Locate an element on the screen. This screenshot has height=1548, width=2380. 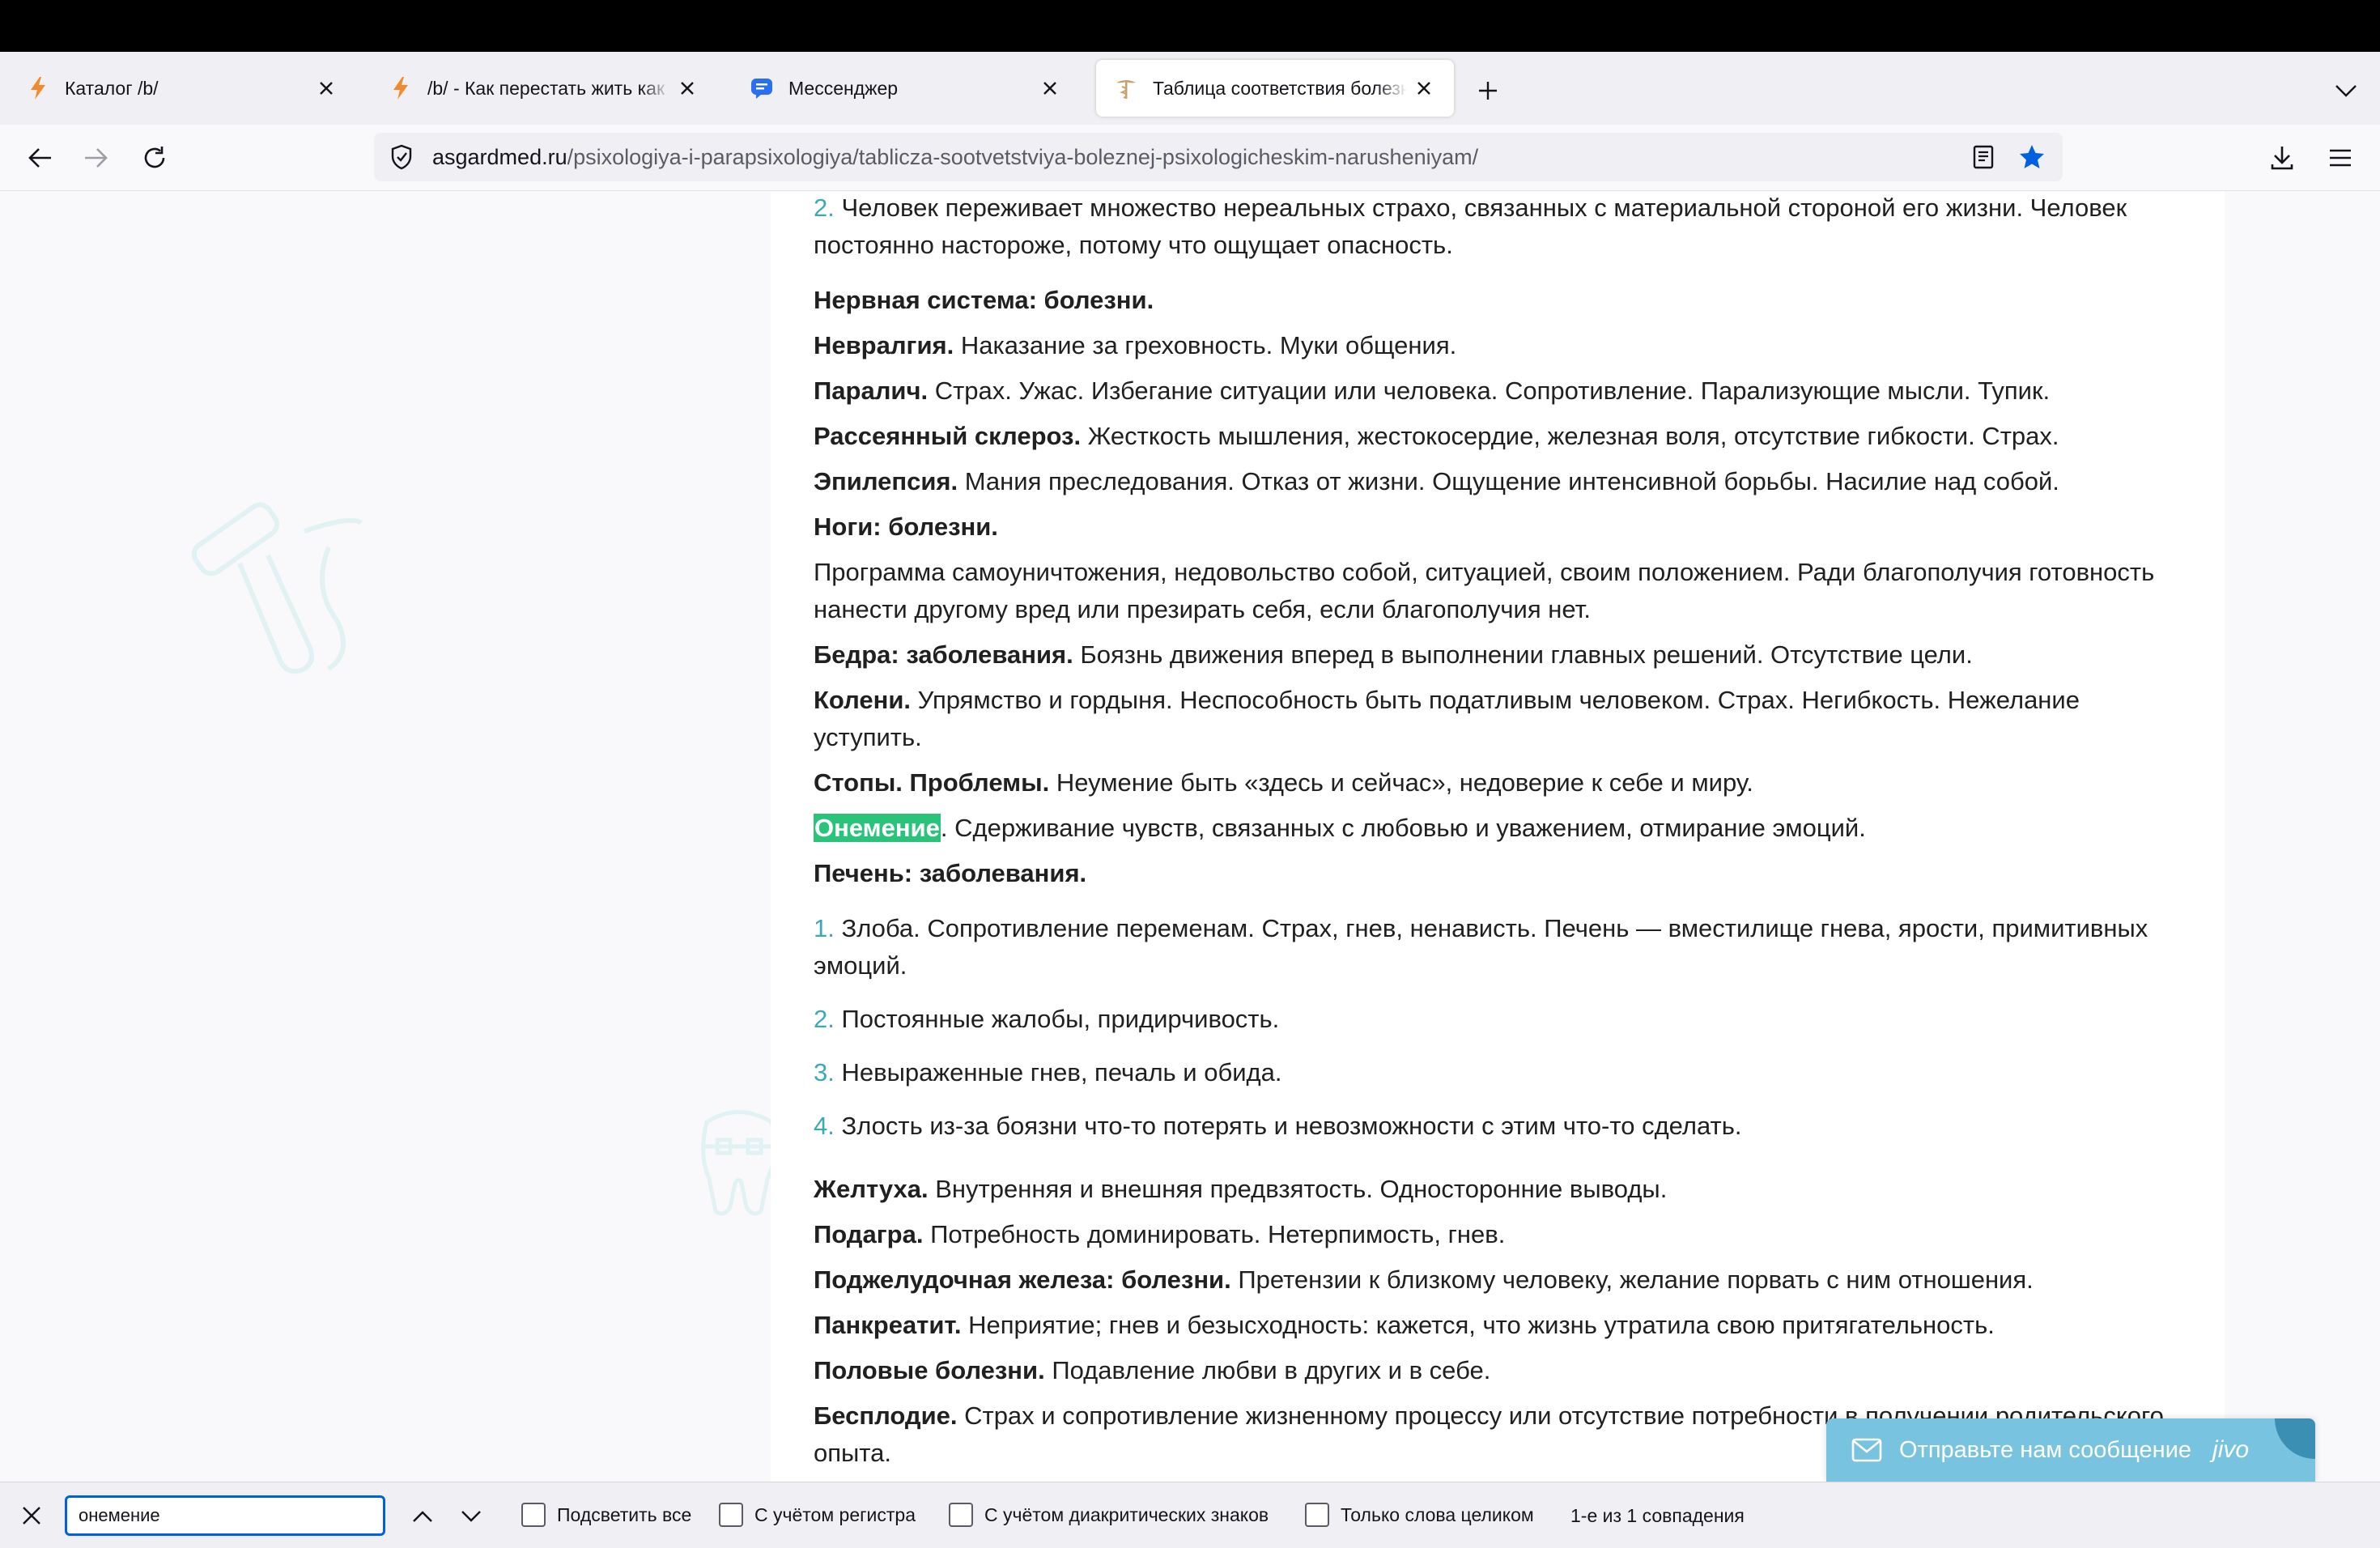
arrow-left-icon is located at coordinates (39, 158).